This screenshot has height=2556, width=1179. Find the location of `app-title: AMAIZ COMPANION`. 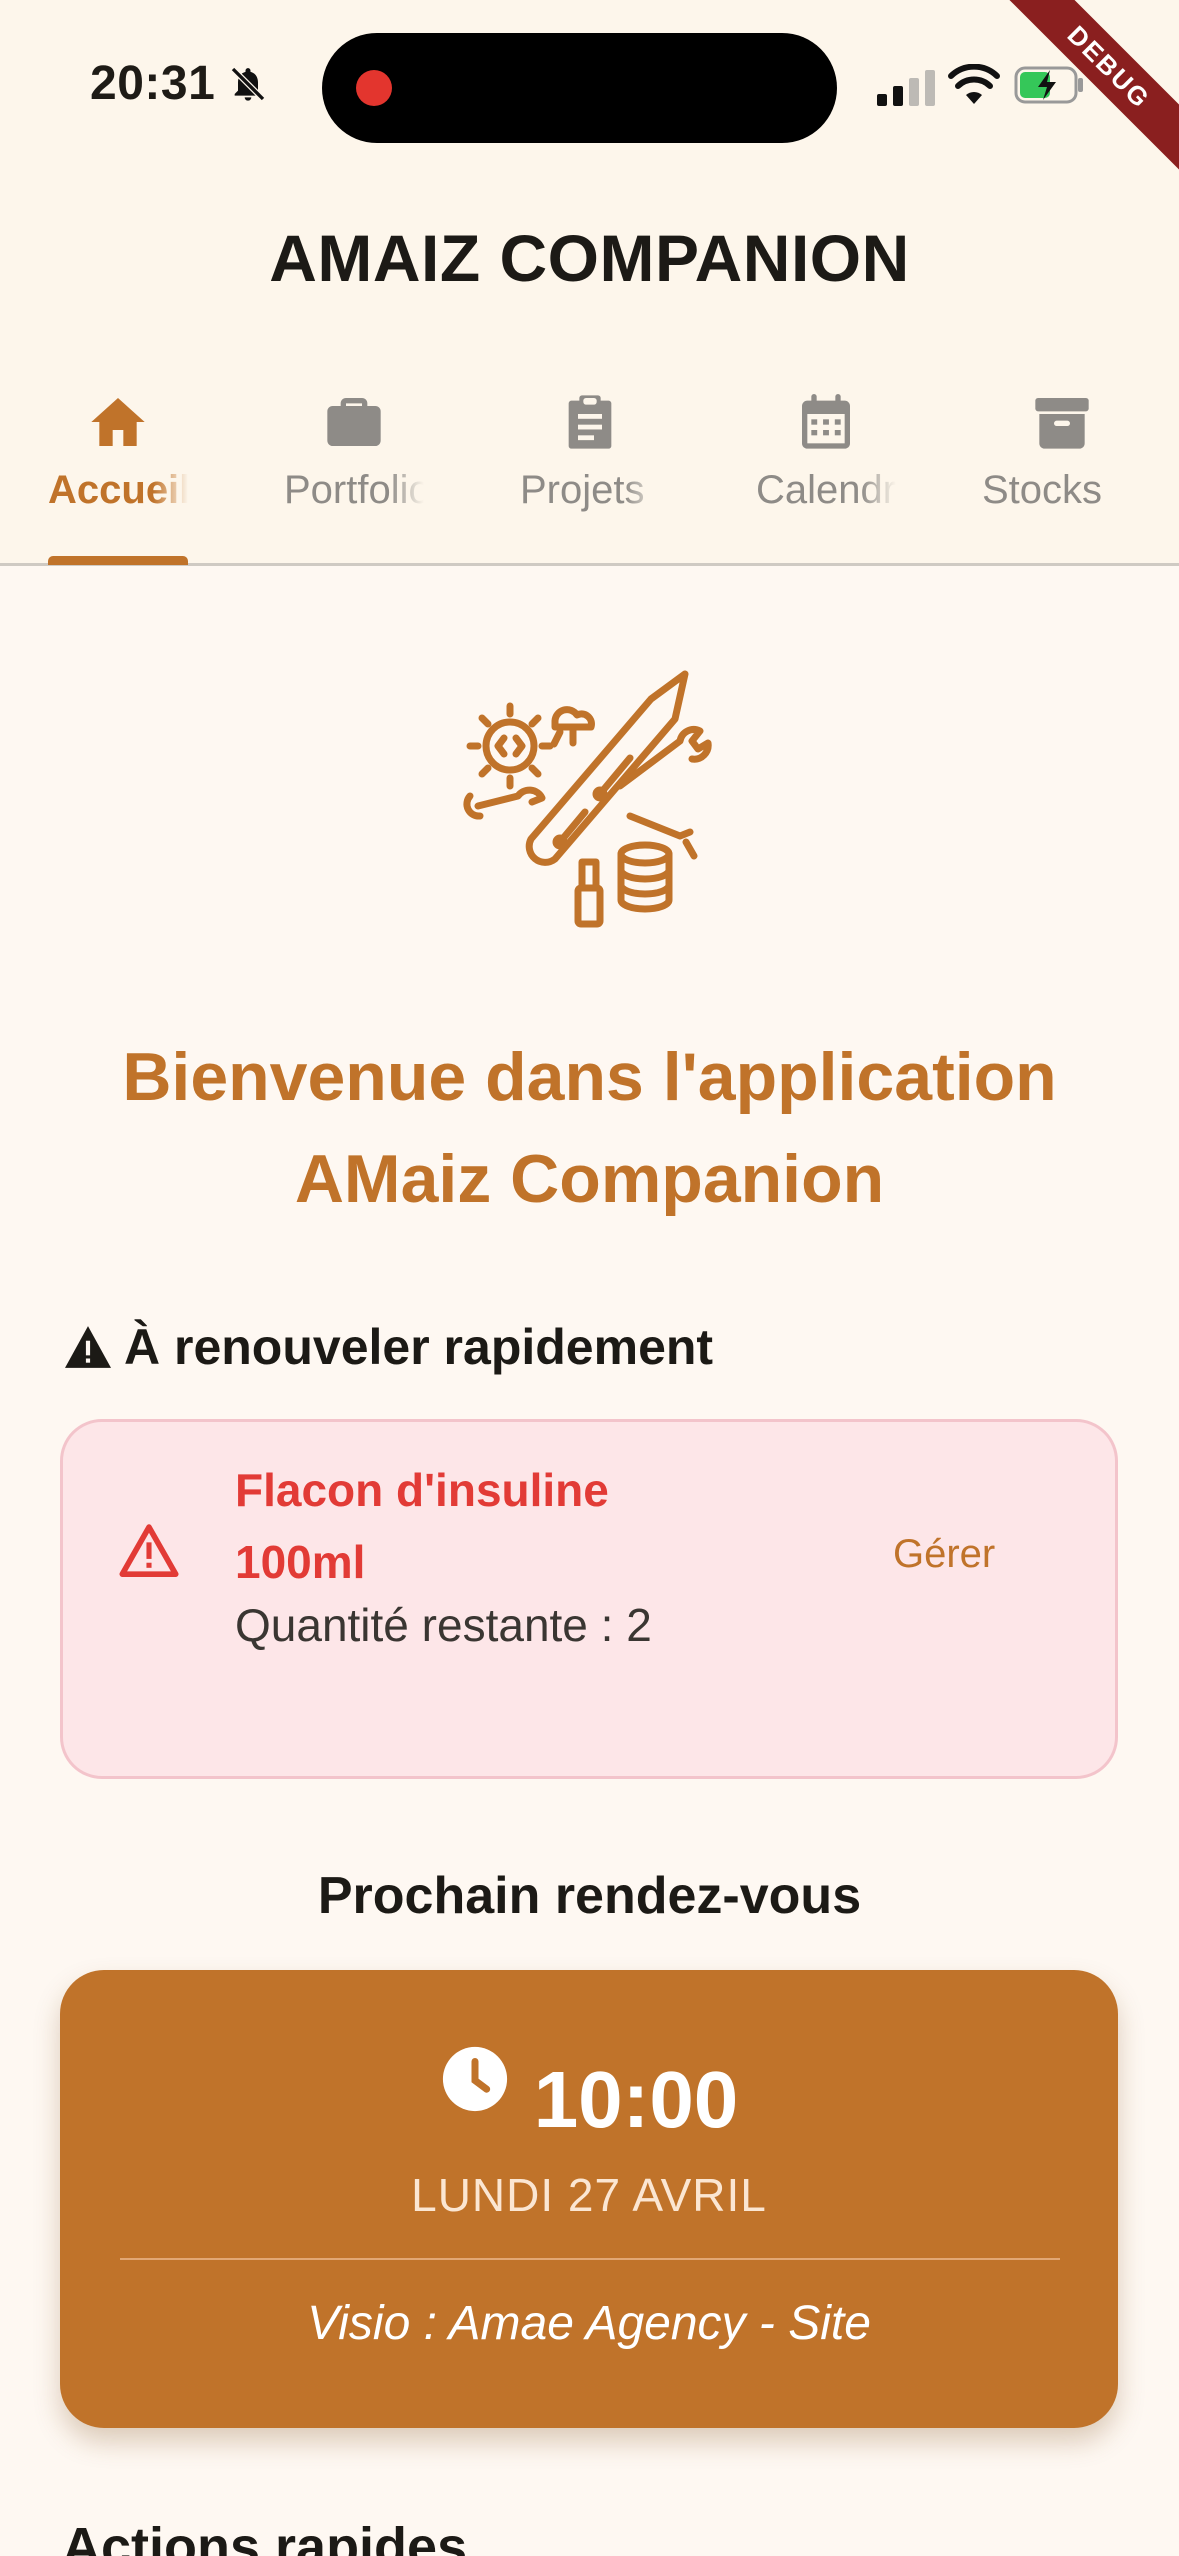

app-title: AMAIZ COMPANION is located at coordinates (589, 258).